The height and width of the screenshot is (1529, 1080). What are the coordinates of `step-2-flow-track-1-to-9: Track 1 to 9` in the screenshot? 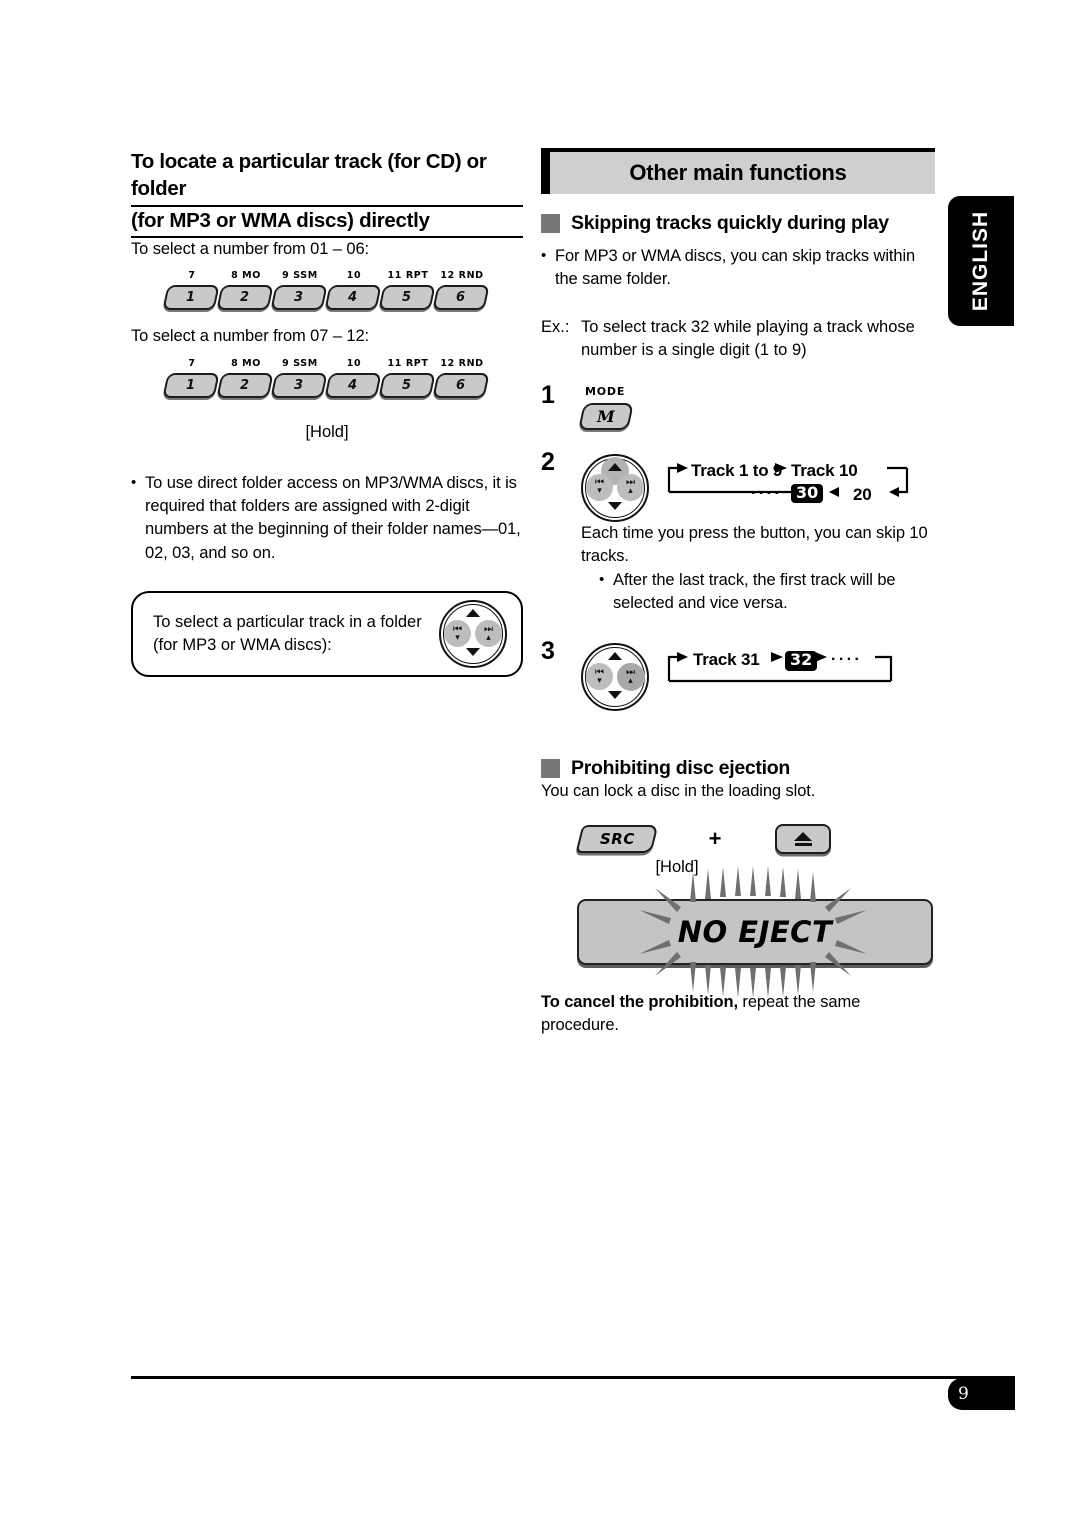 It's located at (737, 470).